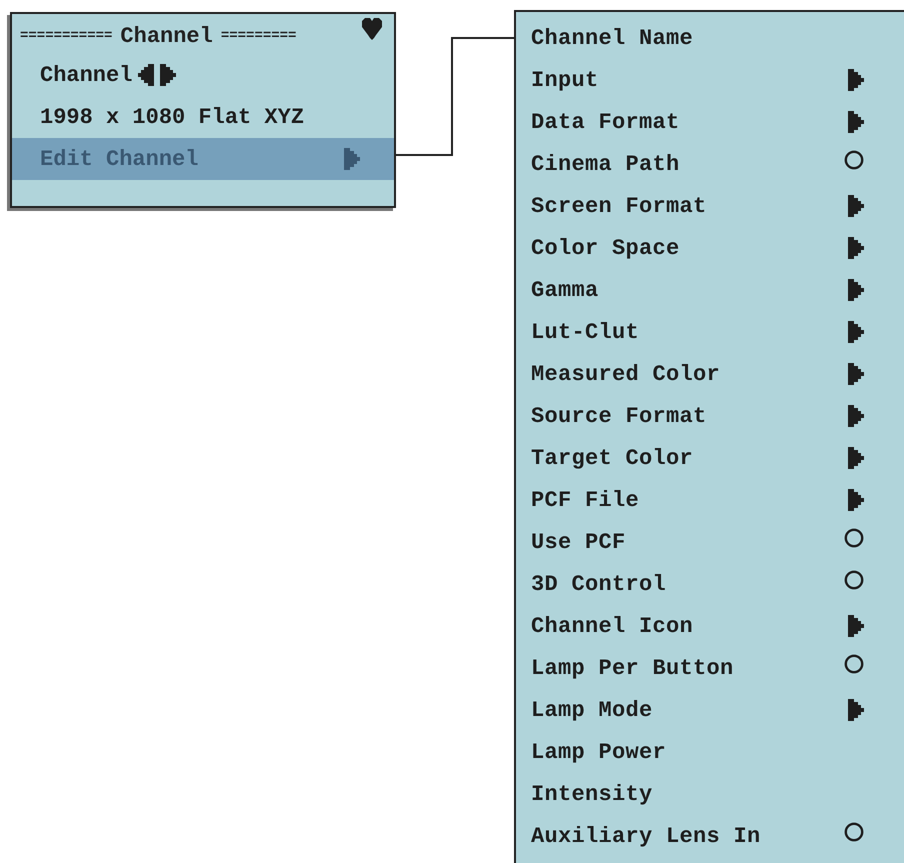 This screenshot has width=904, height=863. Describe the element at coordinates (710, 374) in the screenshot. I see `menu-item: Measured Color` at that location.